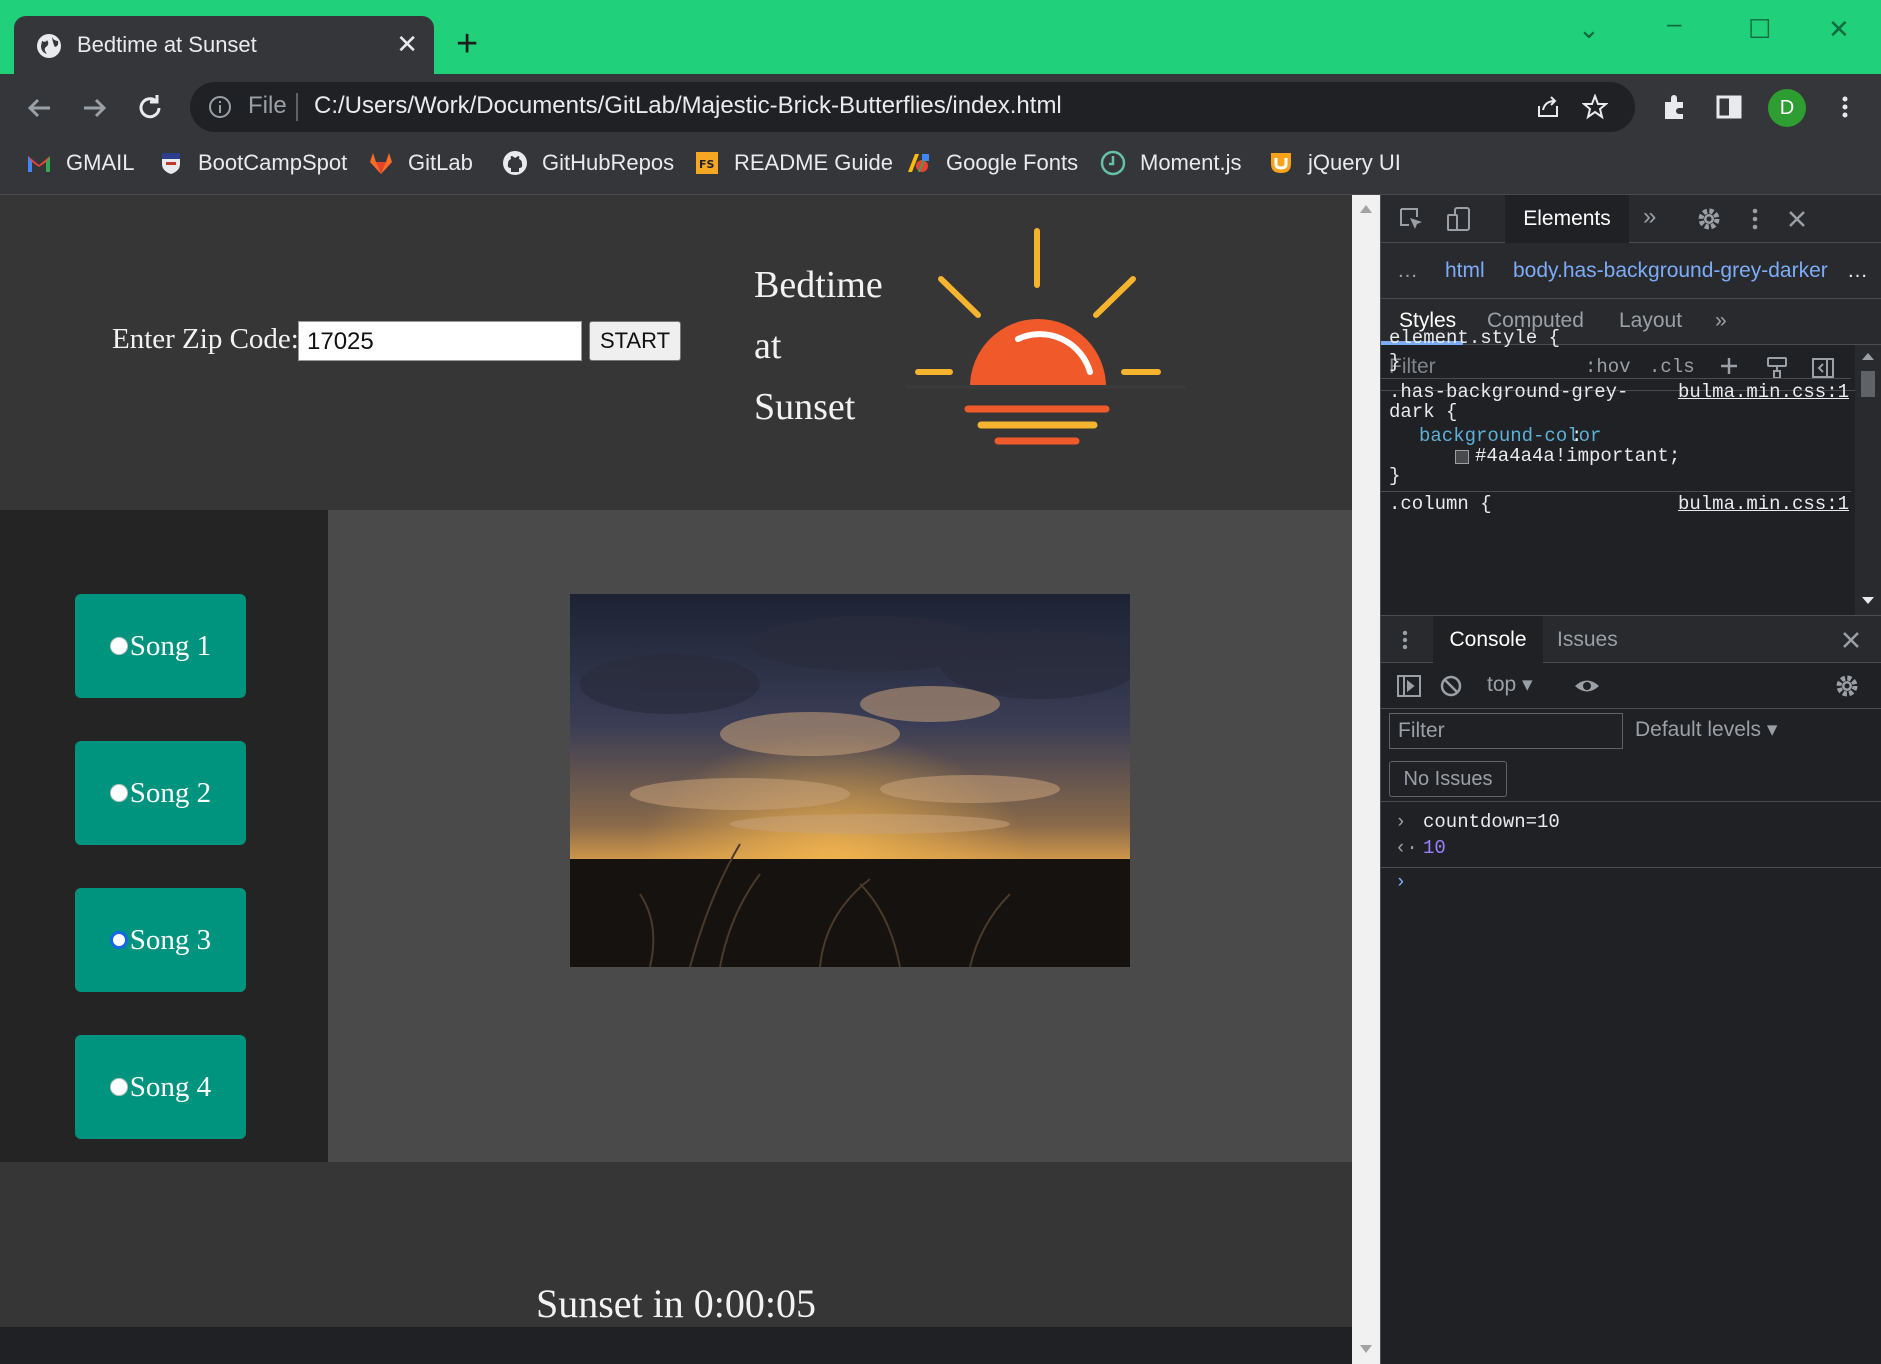 Image resolution: width=1881 pixels, height=1364 pixels. What do you see at coordinates (635, 341) in the screenshot?
I see `start-button: START` at bounding box center [635, 341].